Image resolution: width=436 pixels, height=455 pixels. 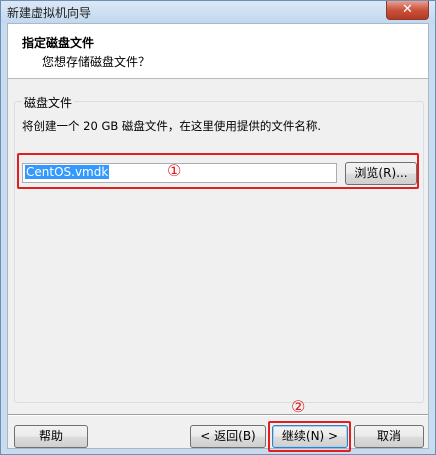 I want to click on close-icon: ✕, so click(x=407, y=9).